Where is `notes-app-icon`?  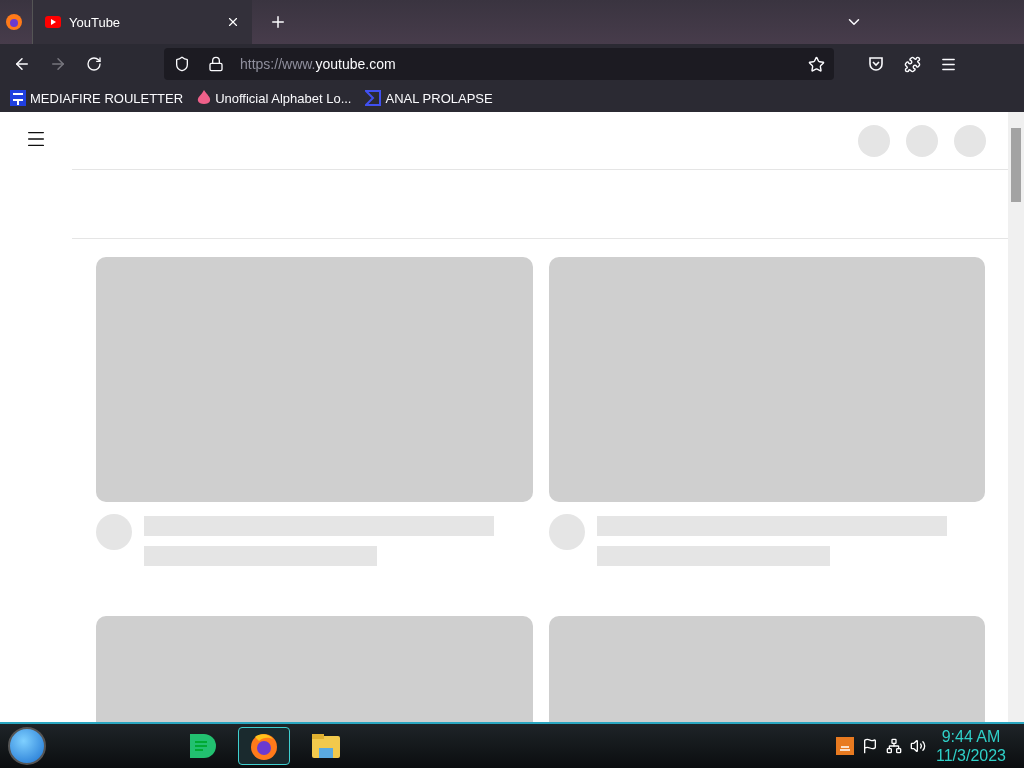
notes-app-icon is located at coordinates (202, 746).